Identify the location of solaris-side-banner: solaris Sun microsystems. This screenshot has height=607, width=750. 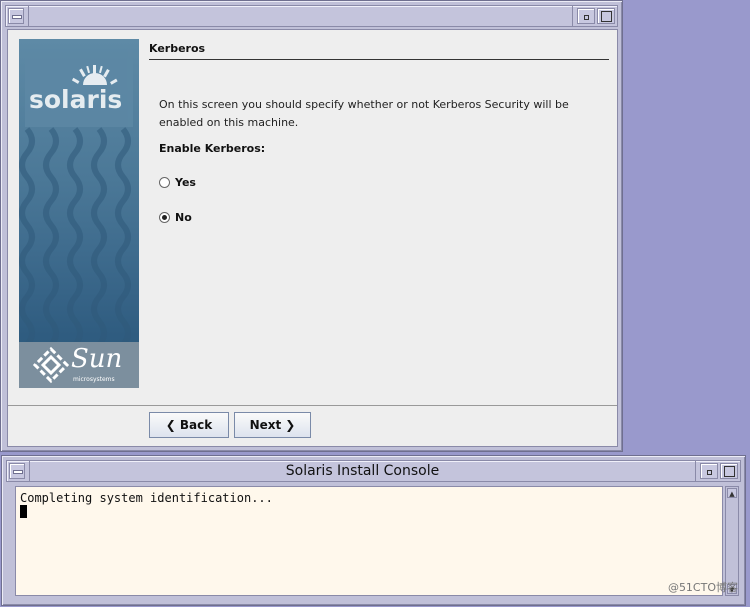
(79, 213).